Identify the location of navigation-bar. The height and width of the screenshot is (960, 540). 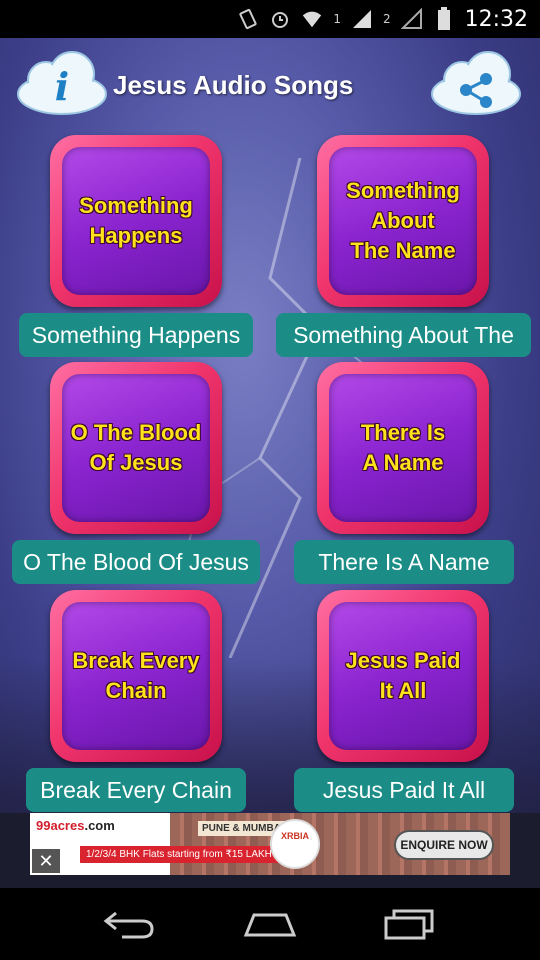
(270, 924).